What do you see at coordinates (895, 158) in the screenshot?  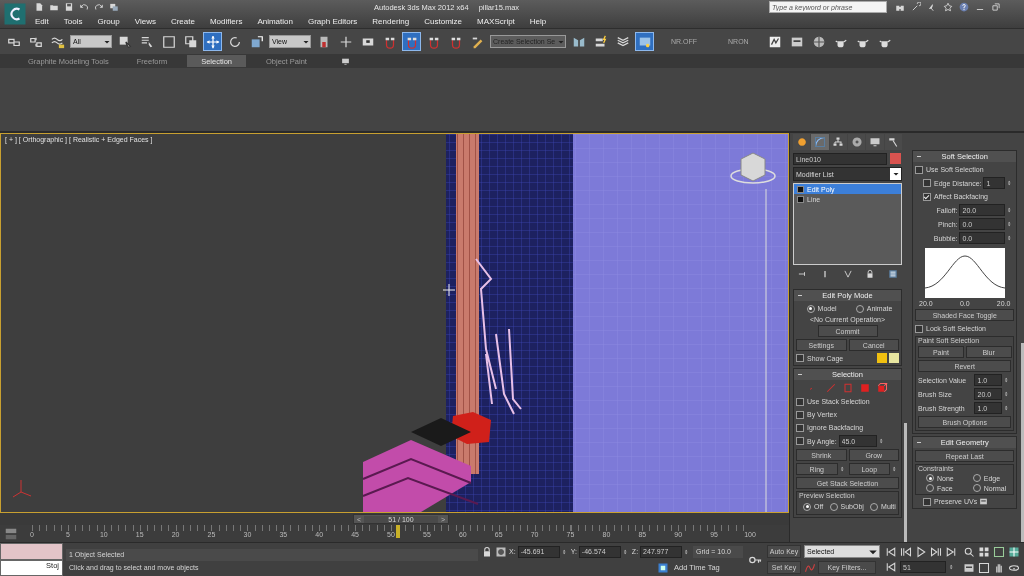 I see `object-color-swatch` at bounding box center [895, 158].